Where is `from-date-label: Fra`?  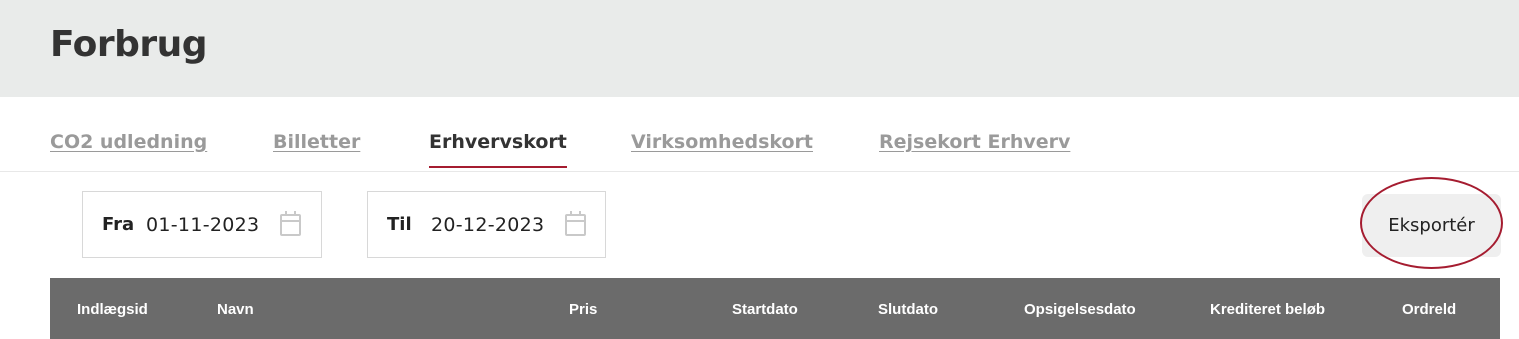 from-date-label: Fra is located at coordinates (118, 224).